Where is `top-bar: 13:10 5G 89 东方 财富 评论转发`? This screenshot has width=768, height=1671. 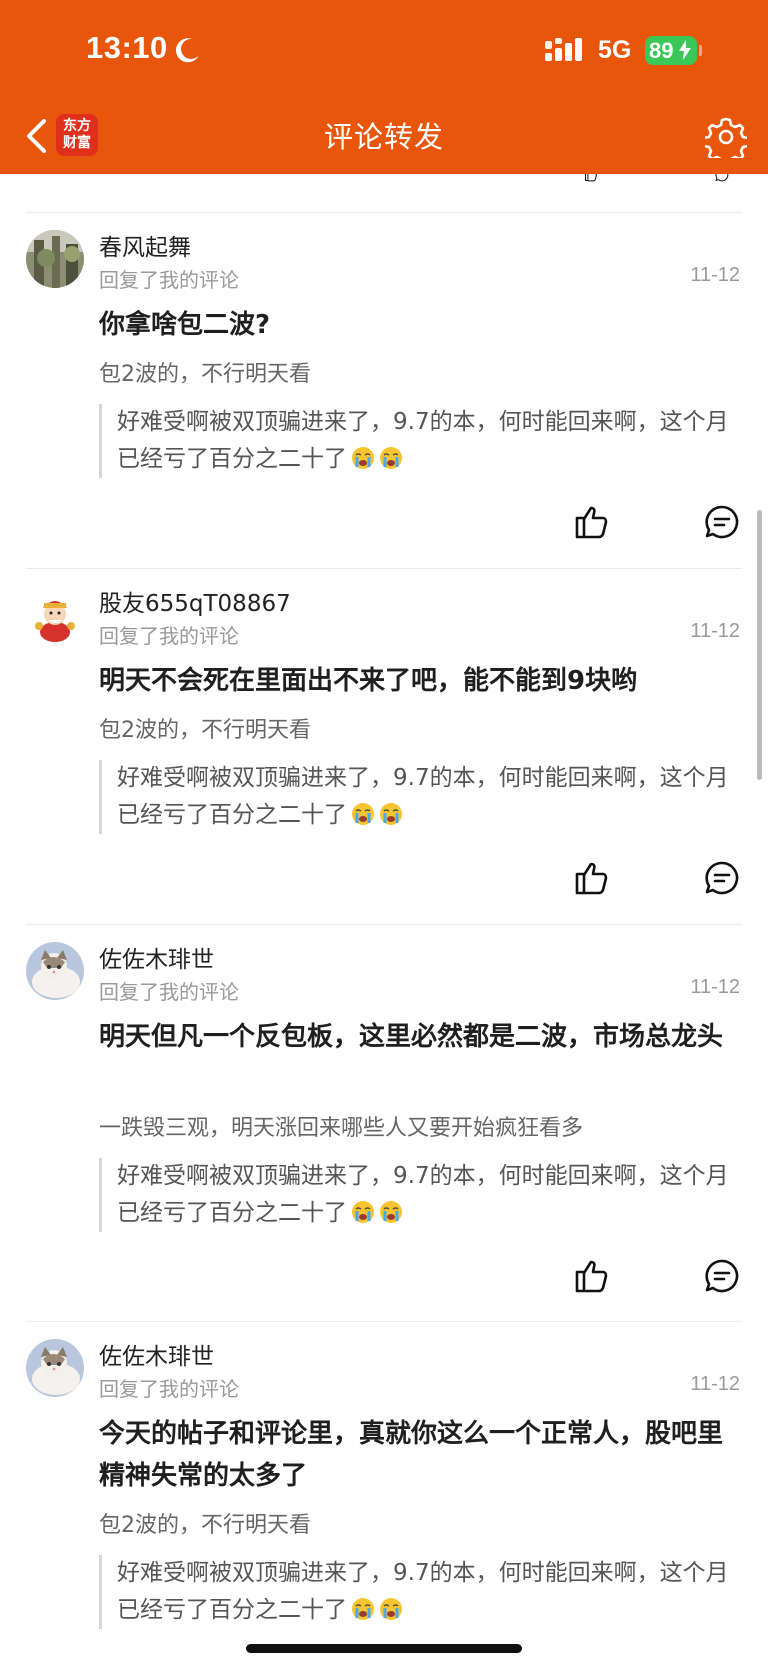 top-bar: 13:10 5G 89 东方 财富 评论转发 is located at coordinates (384, 87).